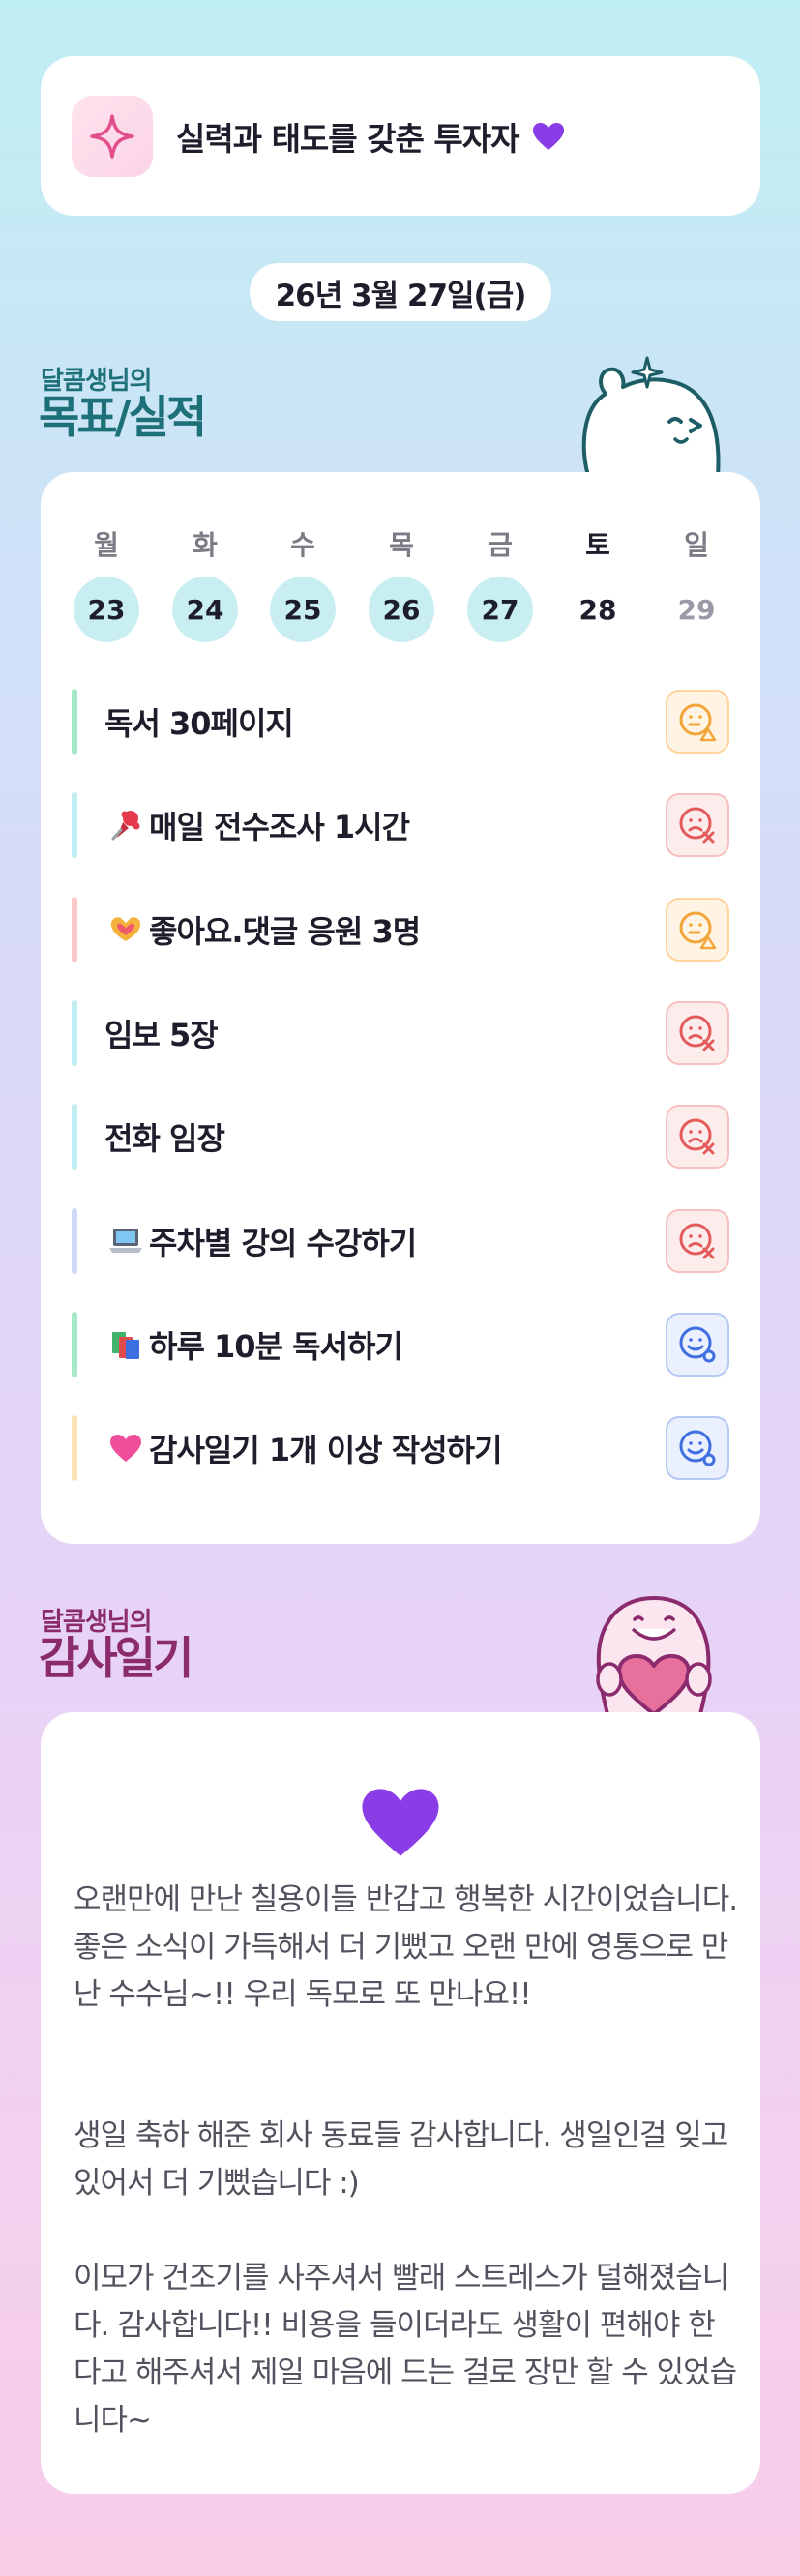 Image resolution: width=800 pixels, height=2576 pixels. I want to click on goal-item: 하루 10분 독서하기, so click(400, 1344).